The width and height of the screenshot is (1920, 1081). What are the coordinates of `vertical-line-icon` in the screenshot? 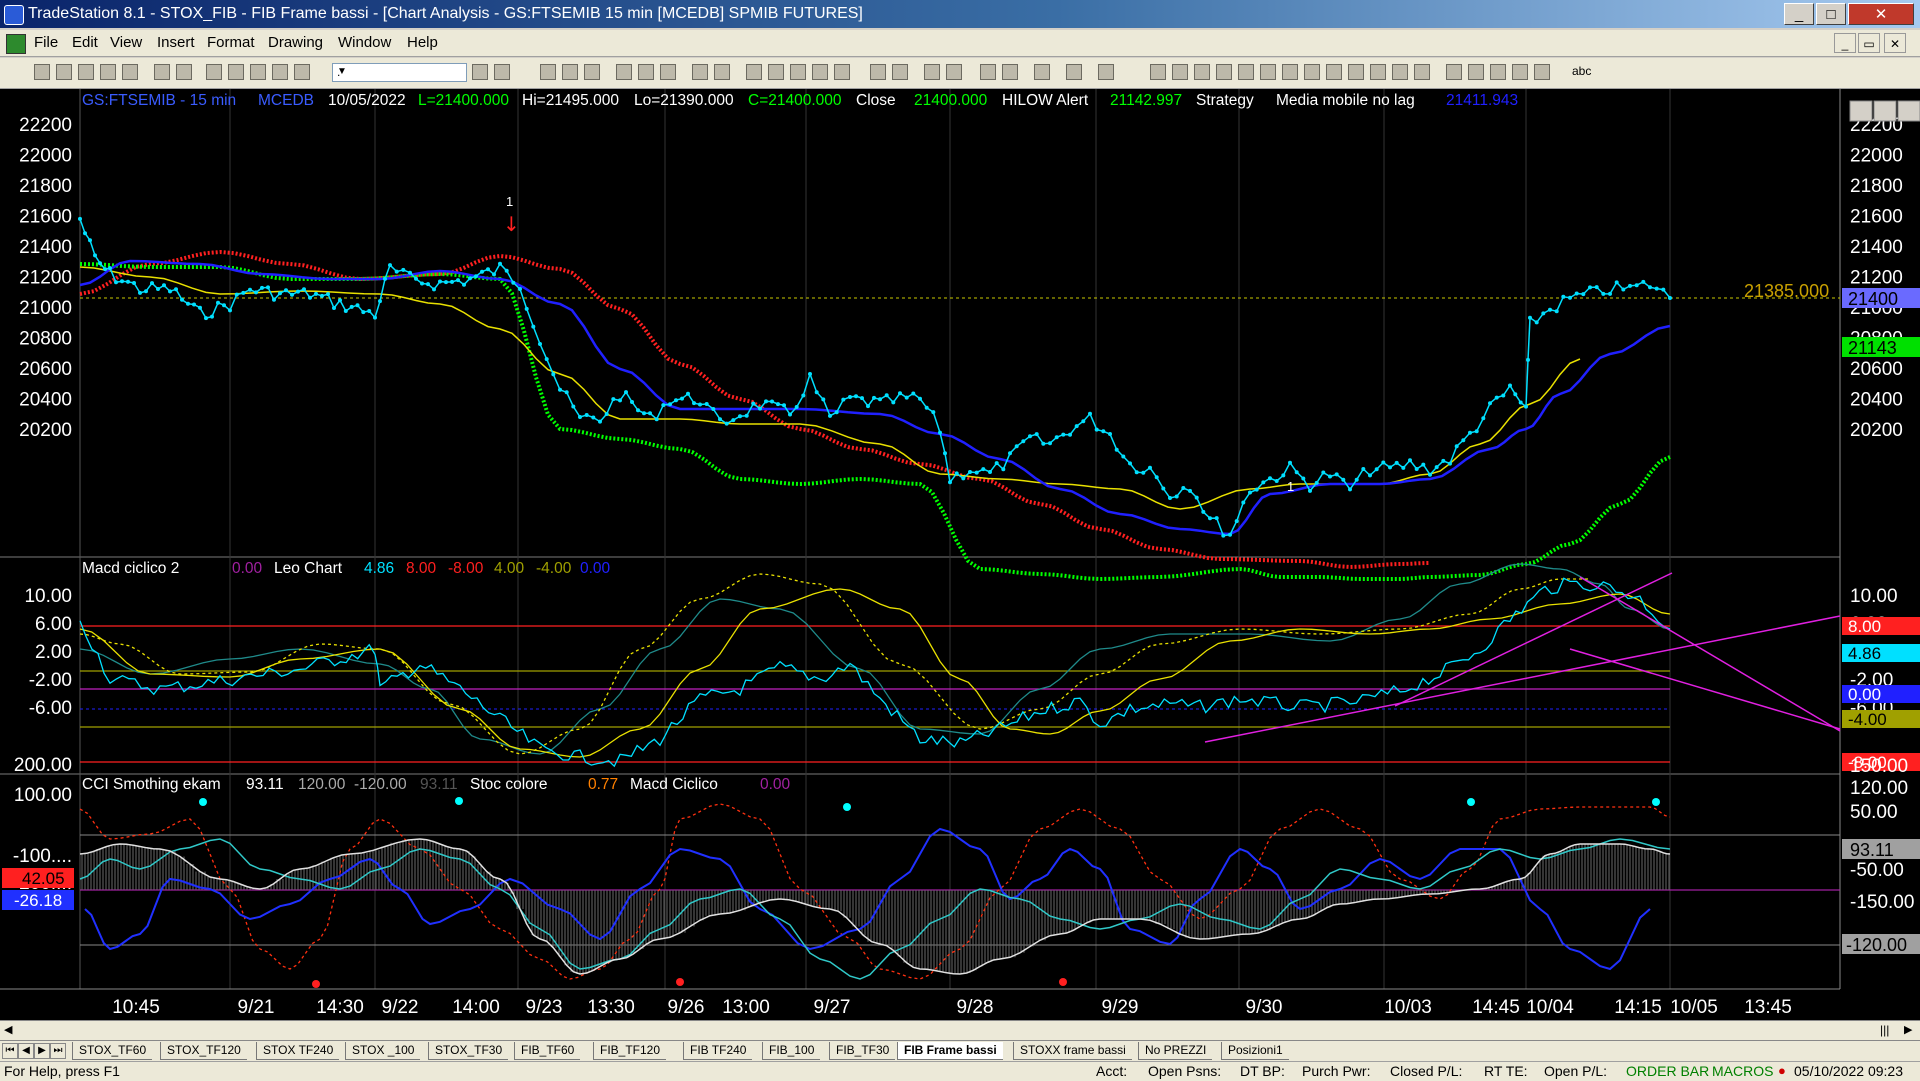 It's located at (1180, 72).